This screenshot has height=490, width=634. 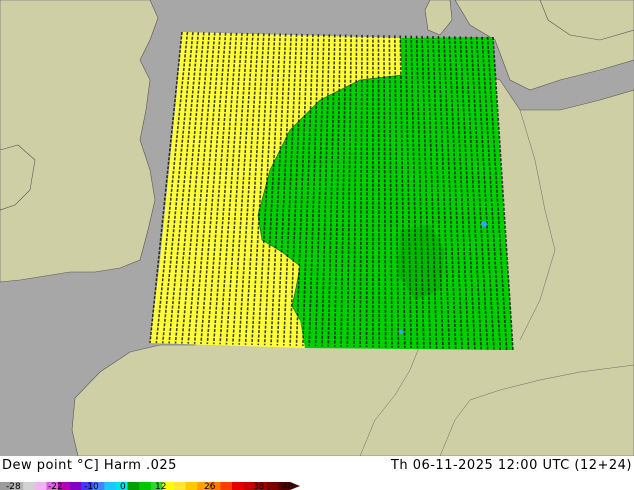 What do you see at coordinates (79, 141) in the screenshot?
I see `land-great-britain` at bounding box center [79, 141].